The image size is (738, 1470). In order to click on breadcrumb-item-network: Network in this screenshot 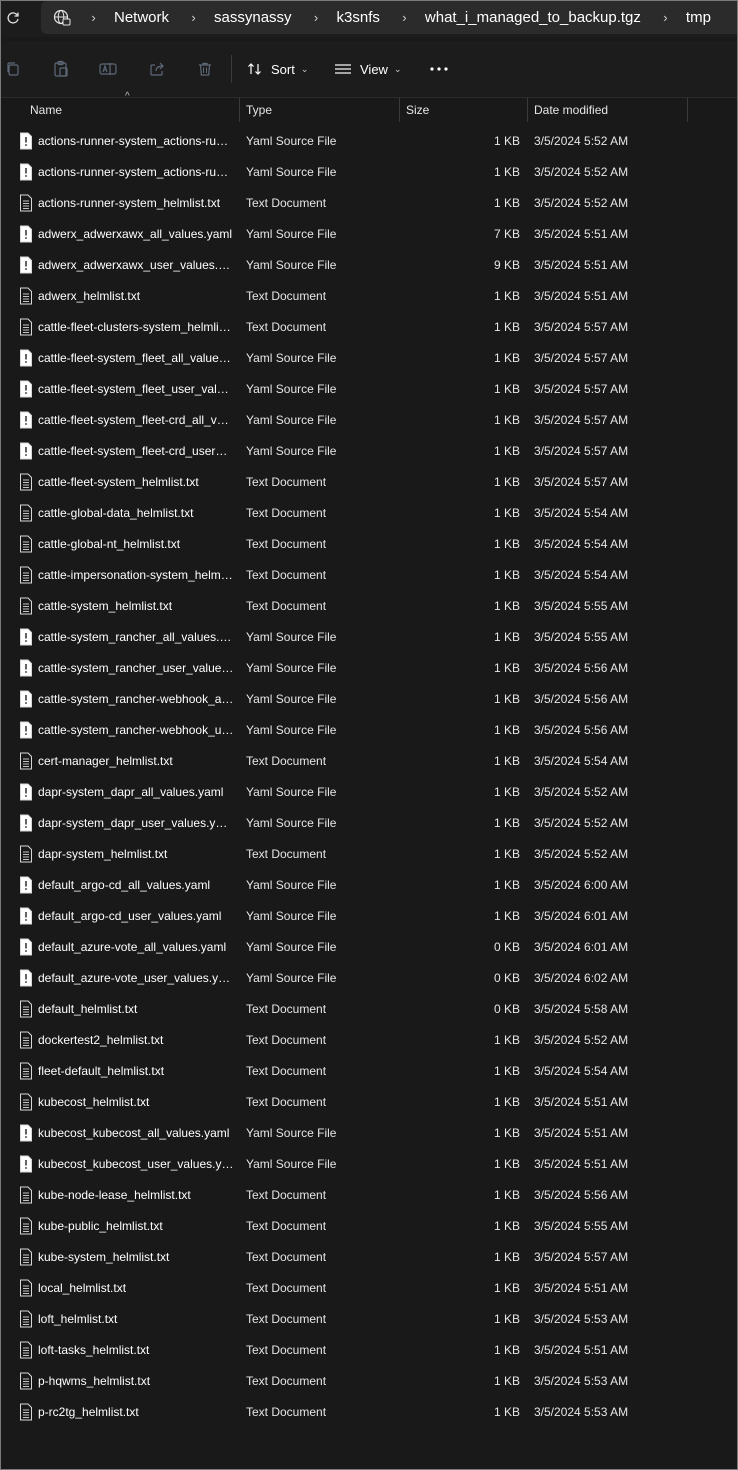, I will do `click(141, 17)`.